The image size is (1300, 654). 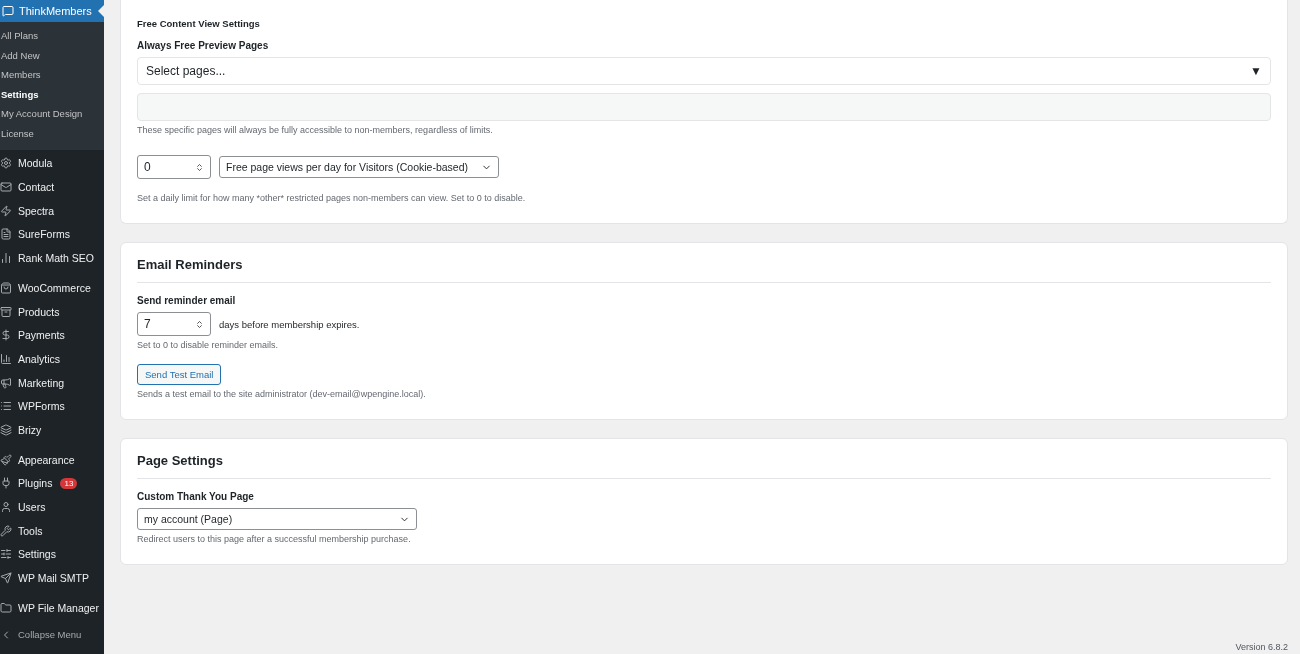 I want to click on menu-item: WPForms, so click(x=52, y=406).